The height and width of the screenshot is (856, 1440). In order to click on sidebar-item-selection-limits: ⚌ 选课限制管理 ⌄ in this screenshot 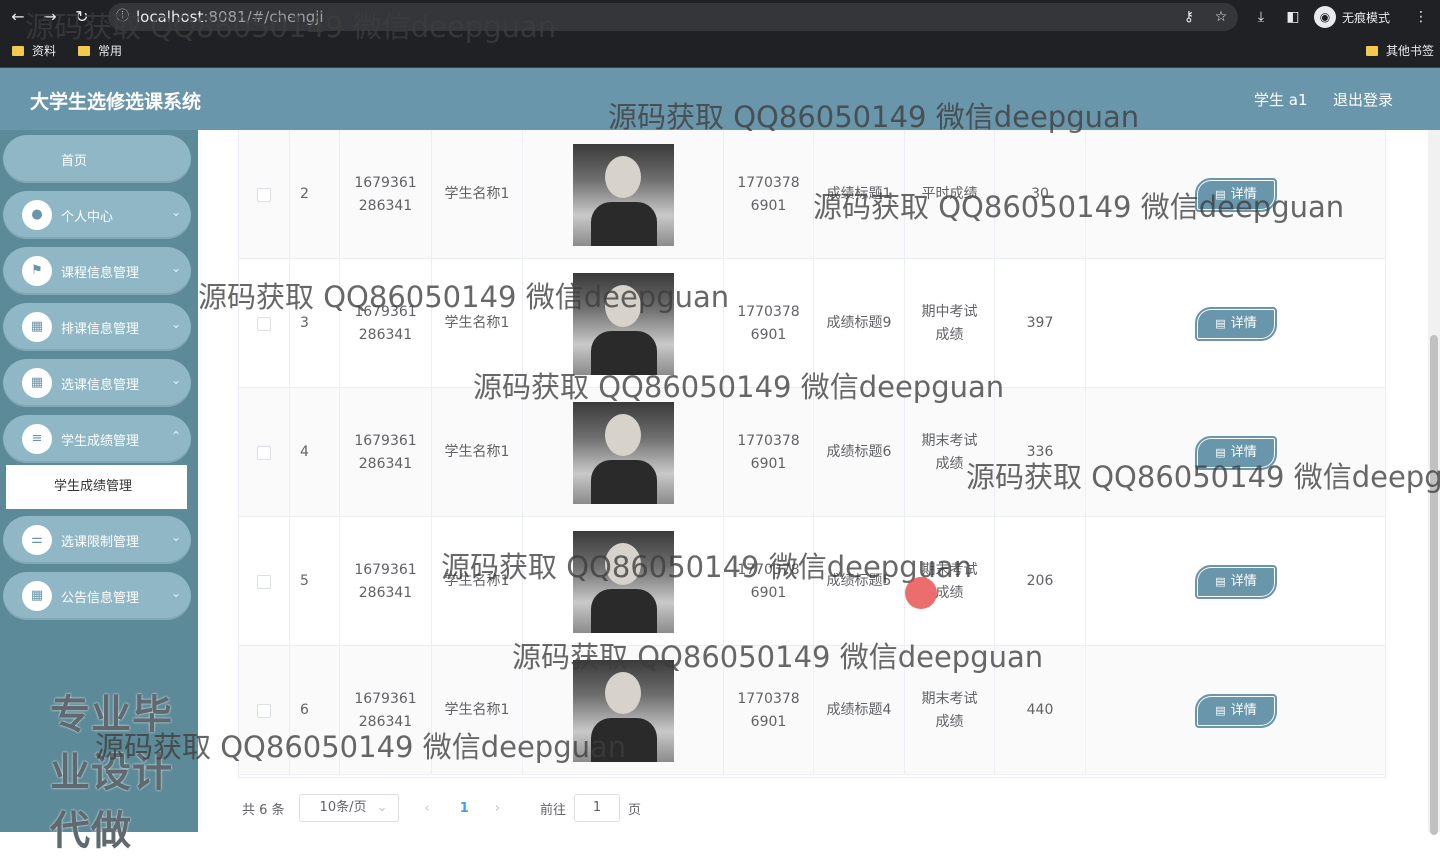, I will do `click(97, 540)`.